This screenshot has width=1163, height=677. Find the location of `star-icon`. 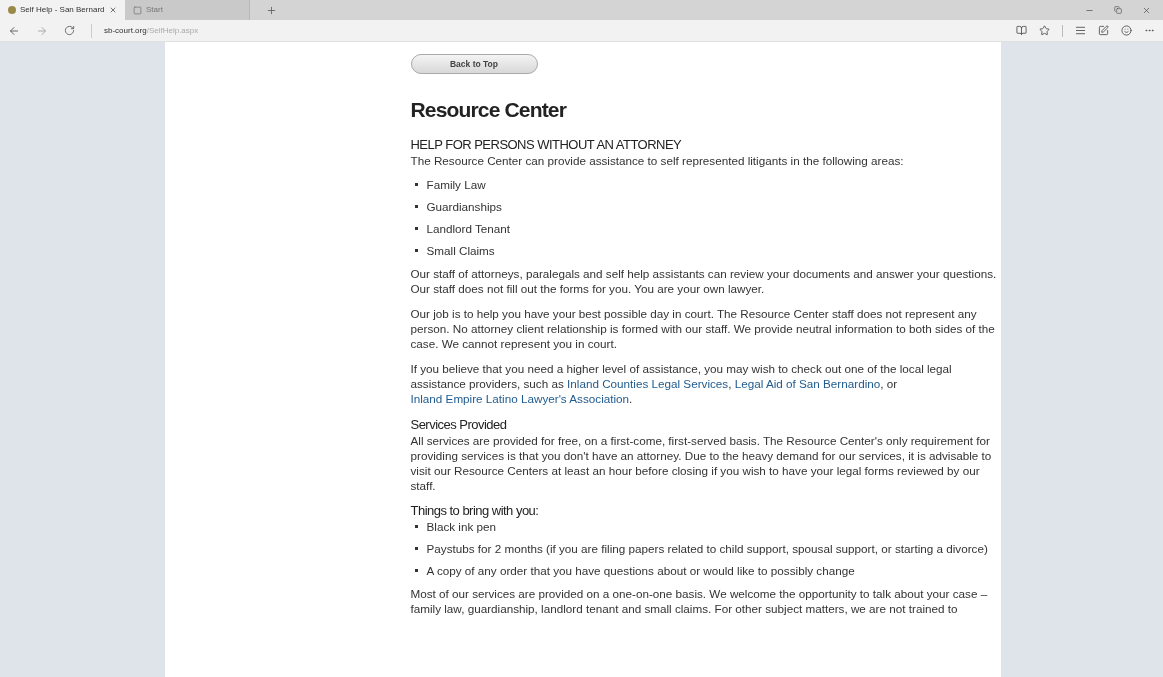

star-icon is located at coordinates (1044, 30).